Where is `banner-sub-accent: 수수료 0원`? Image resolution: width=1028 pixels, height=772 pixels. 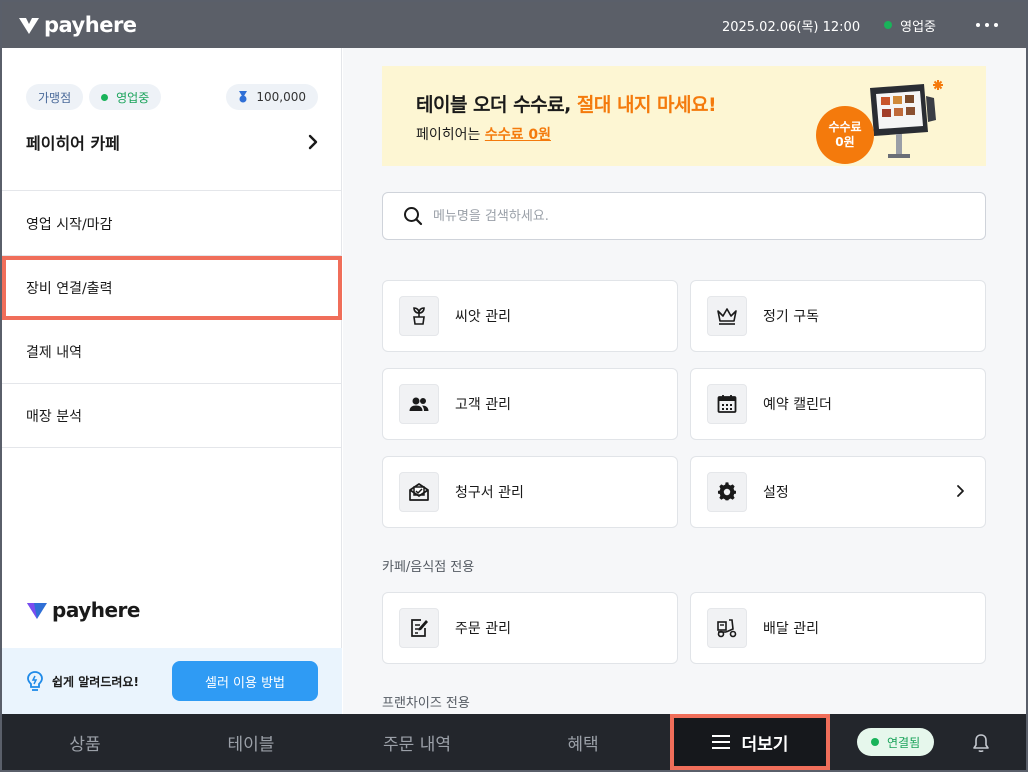 banner-sub-accent: 수수료 0원 is located at coordinates (517, 135).